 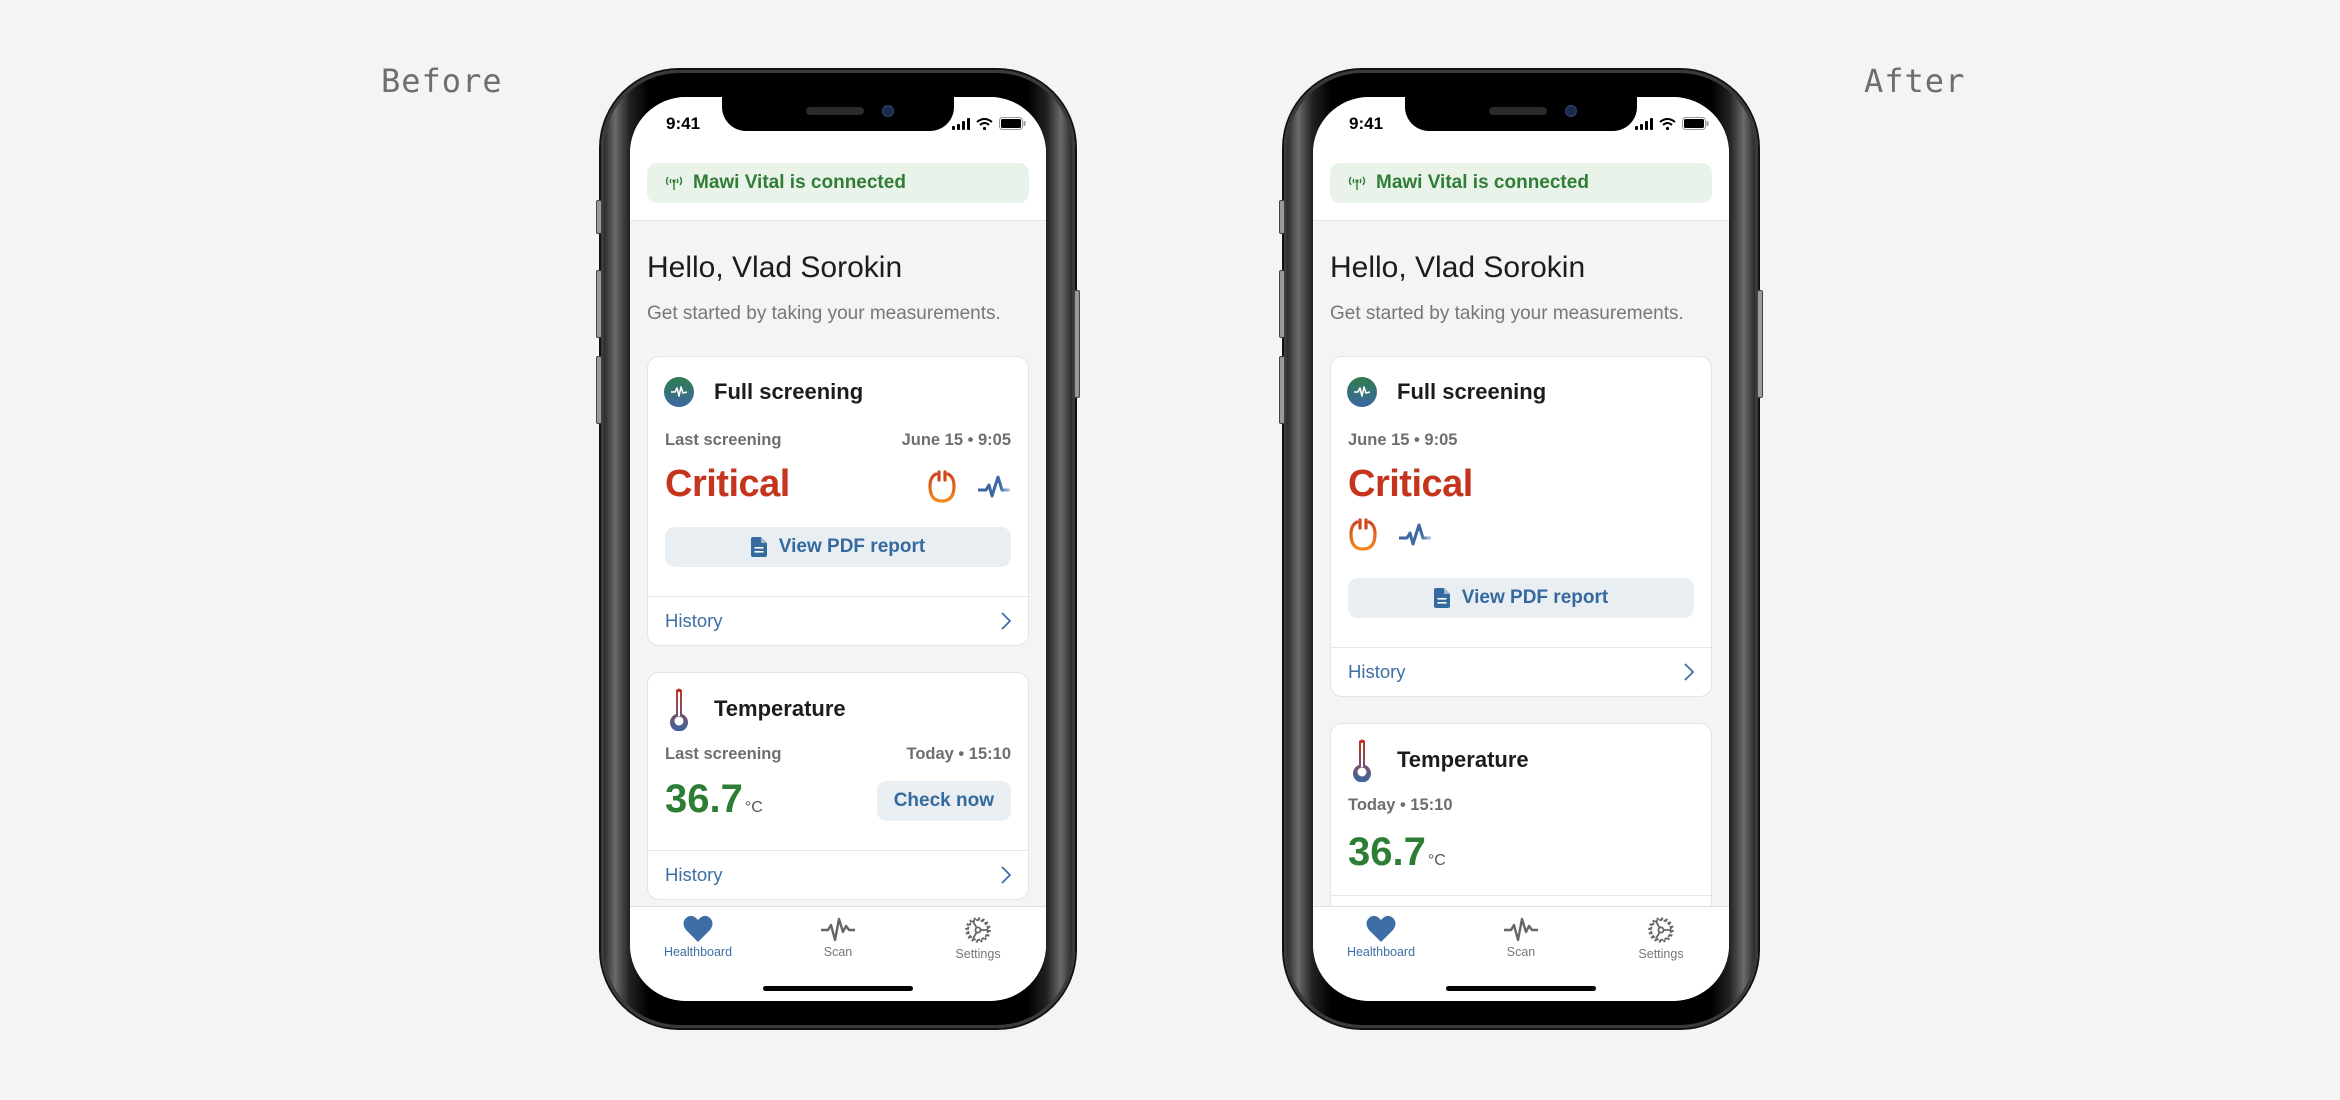 What do you see at coordinates (1915, 81) in the screenshot?
I see `after-label: After` at bounding box center [1915, 81].